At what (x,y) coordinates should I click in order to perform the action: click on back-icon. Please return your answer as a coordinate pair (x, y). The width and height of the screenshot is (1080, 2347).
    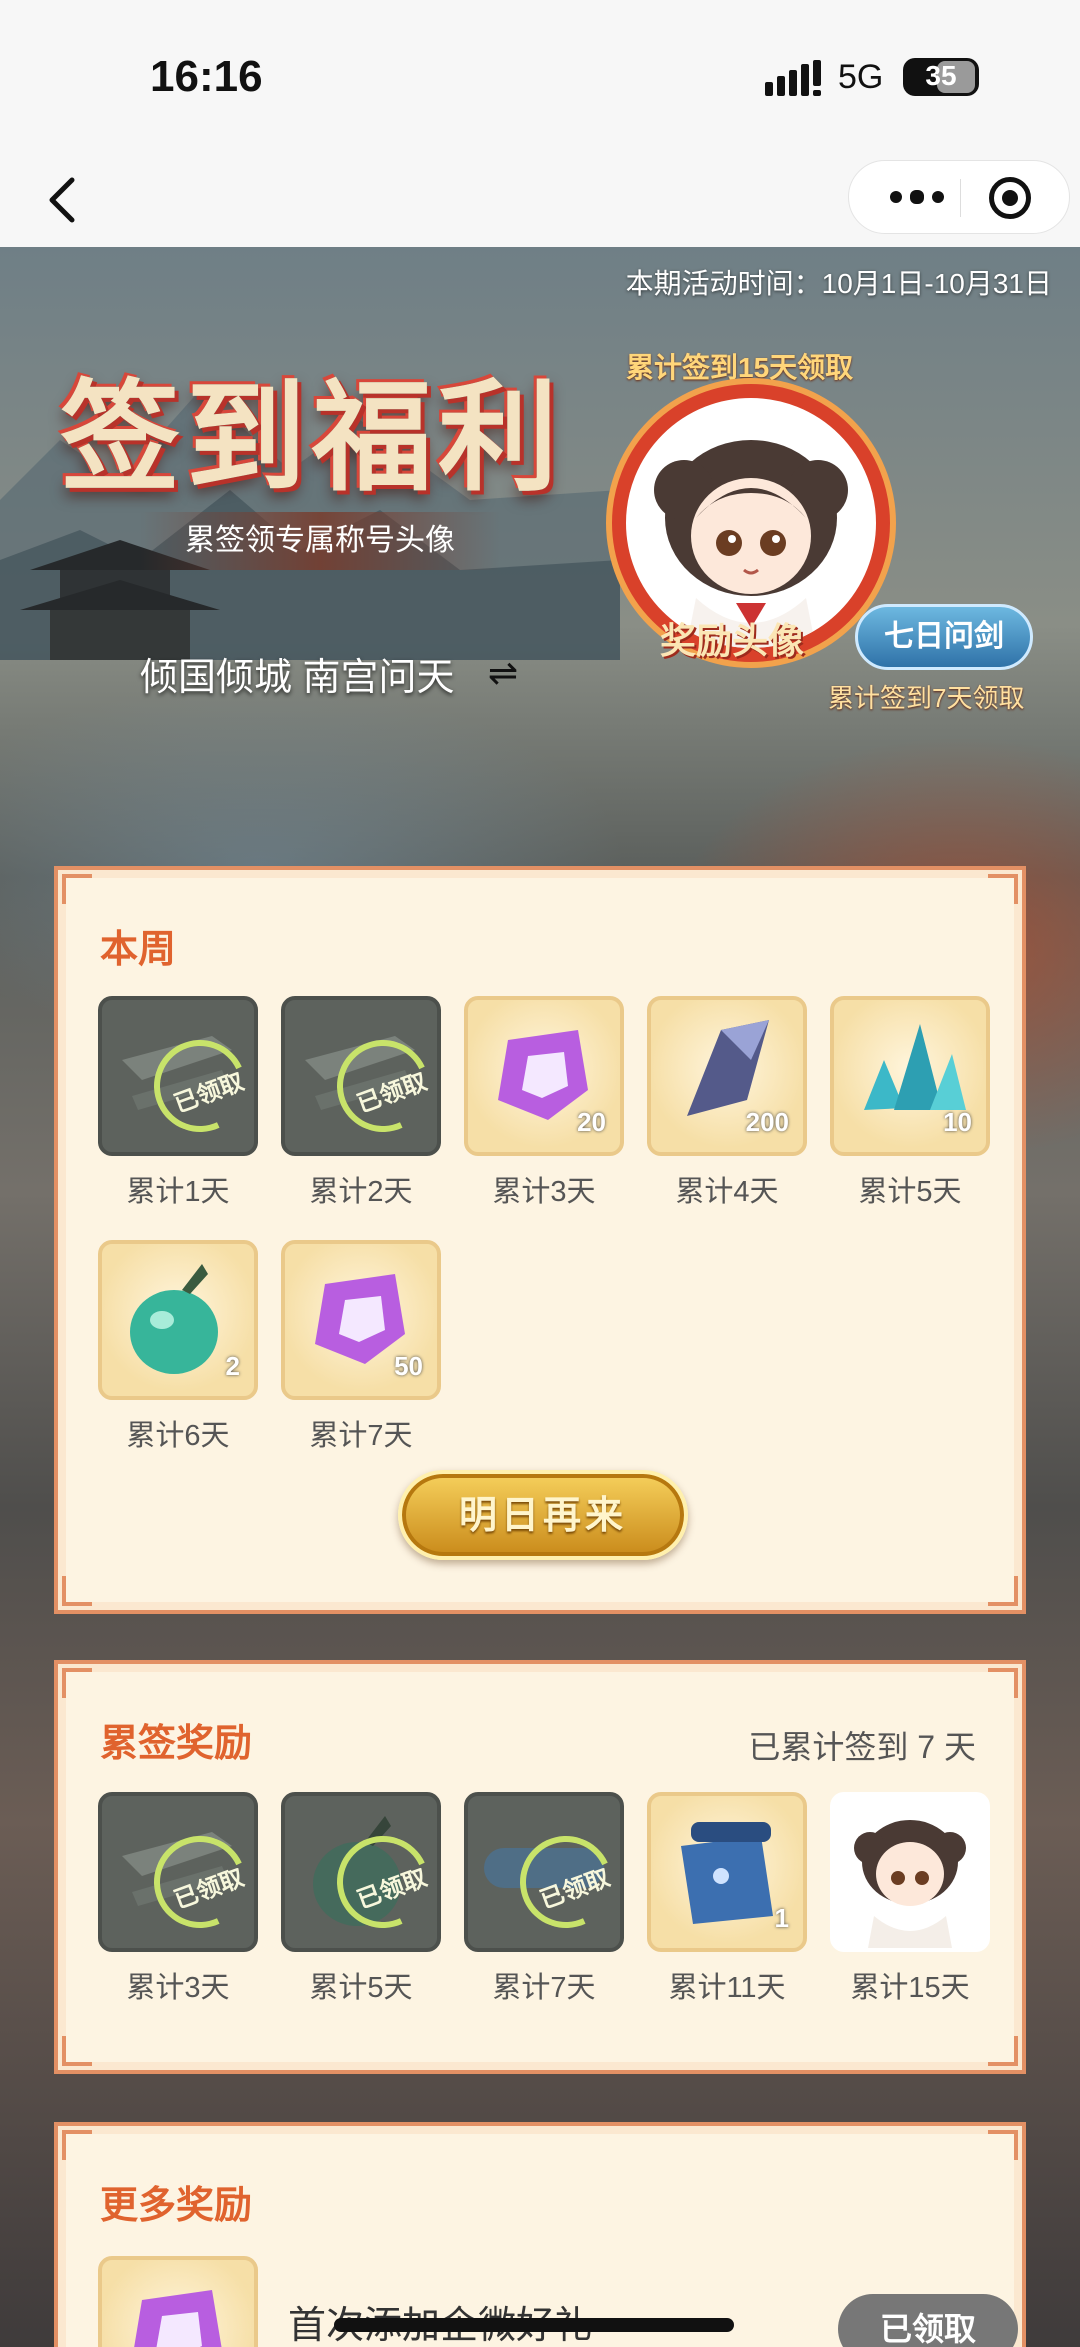
    Looking at the image, I should click on (65, 200).